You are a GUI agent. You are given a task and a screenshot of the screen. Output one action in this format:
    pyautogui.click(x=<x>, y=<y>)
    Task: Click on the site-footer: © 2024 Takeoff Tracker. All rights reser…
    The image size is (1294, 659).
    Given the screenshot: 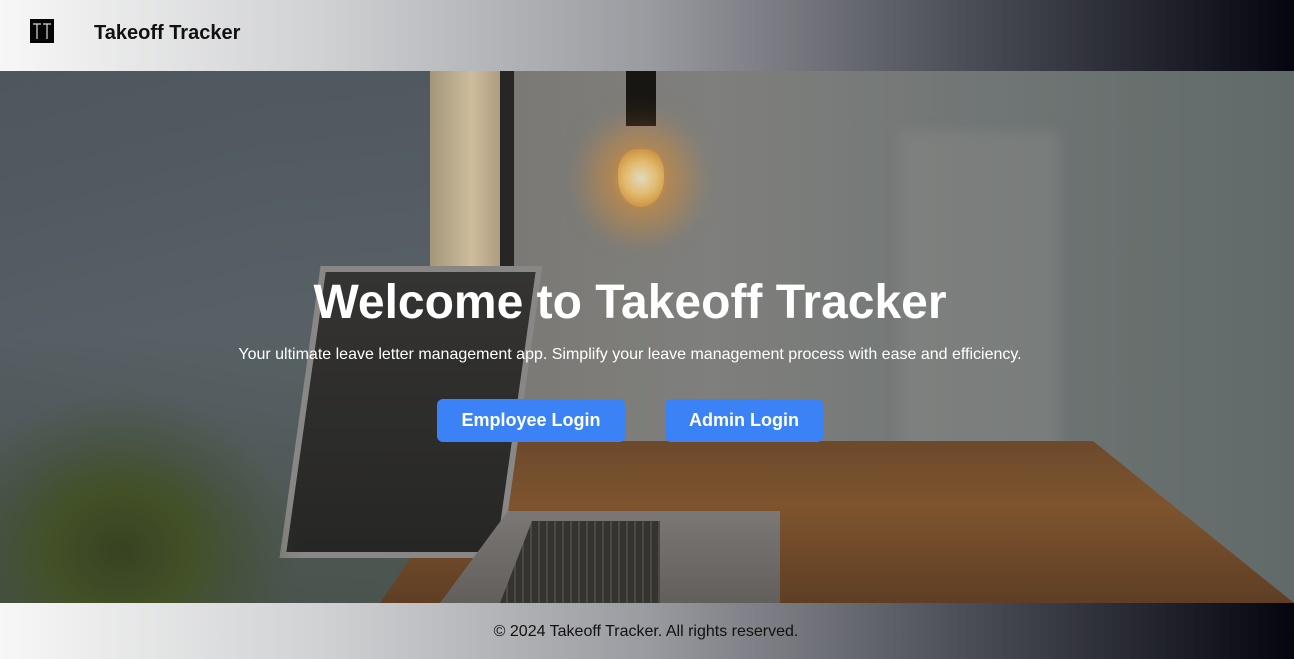 What is the action you would take?
    pyautogui.click(x=647, y=631)
    